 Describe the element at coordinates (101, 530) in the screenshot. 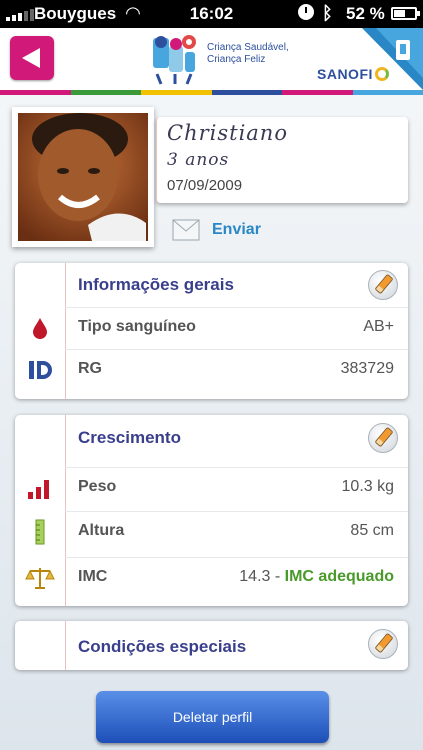

I see `height-label: Altura` at that location.